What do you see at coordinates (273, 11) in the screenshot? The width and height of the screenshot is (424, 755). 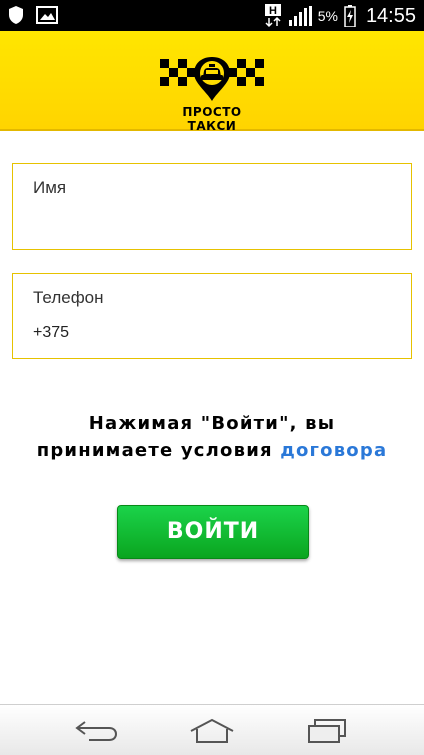 I see `svg-text: H` at bounding box center [273, 11].